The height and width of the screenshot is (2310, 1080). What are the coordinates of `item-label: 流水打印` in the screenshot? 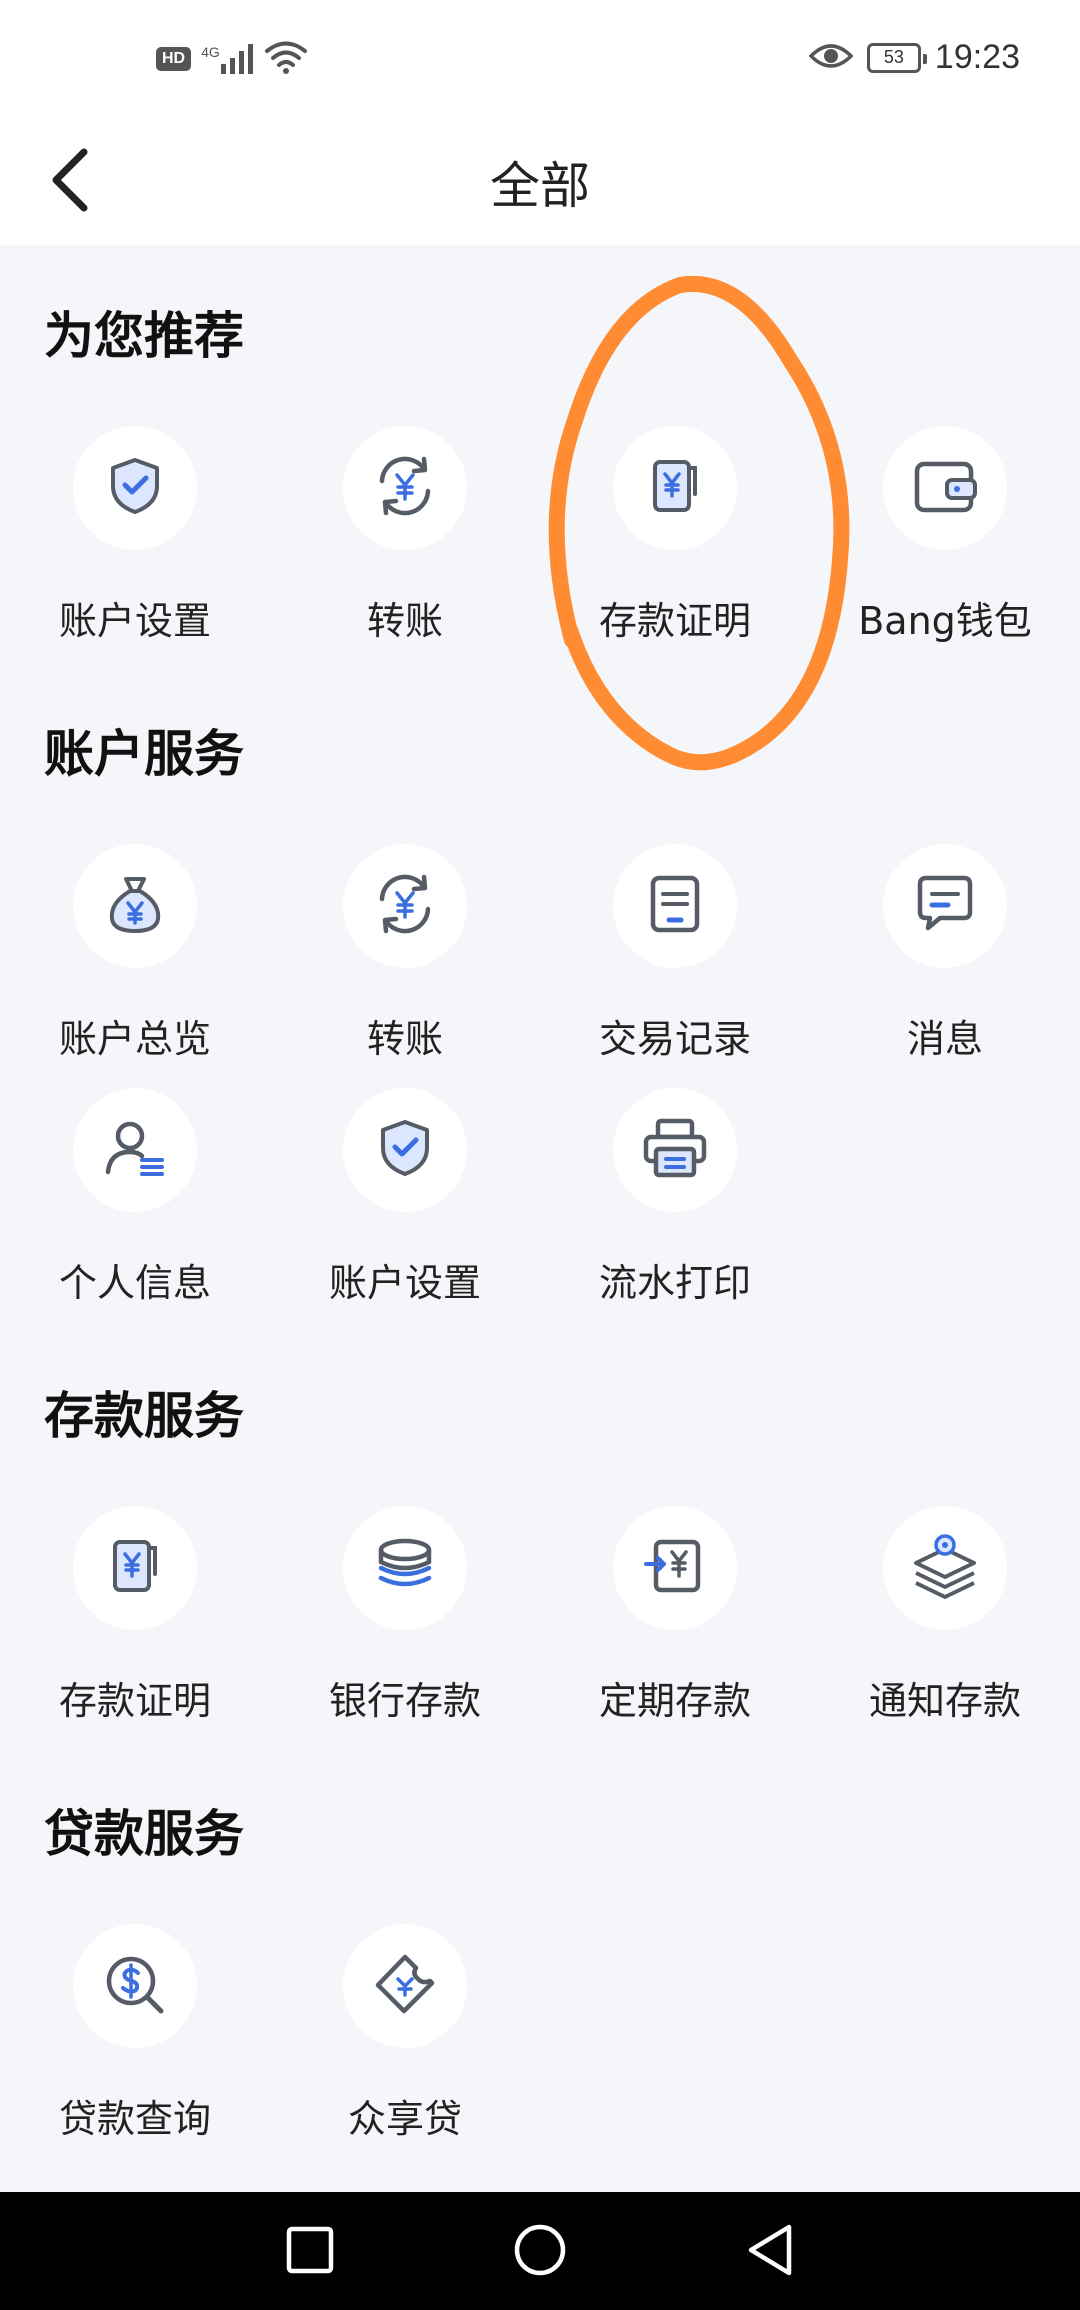 It's located at (674, 1283).